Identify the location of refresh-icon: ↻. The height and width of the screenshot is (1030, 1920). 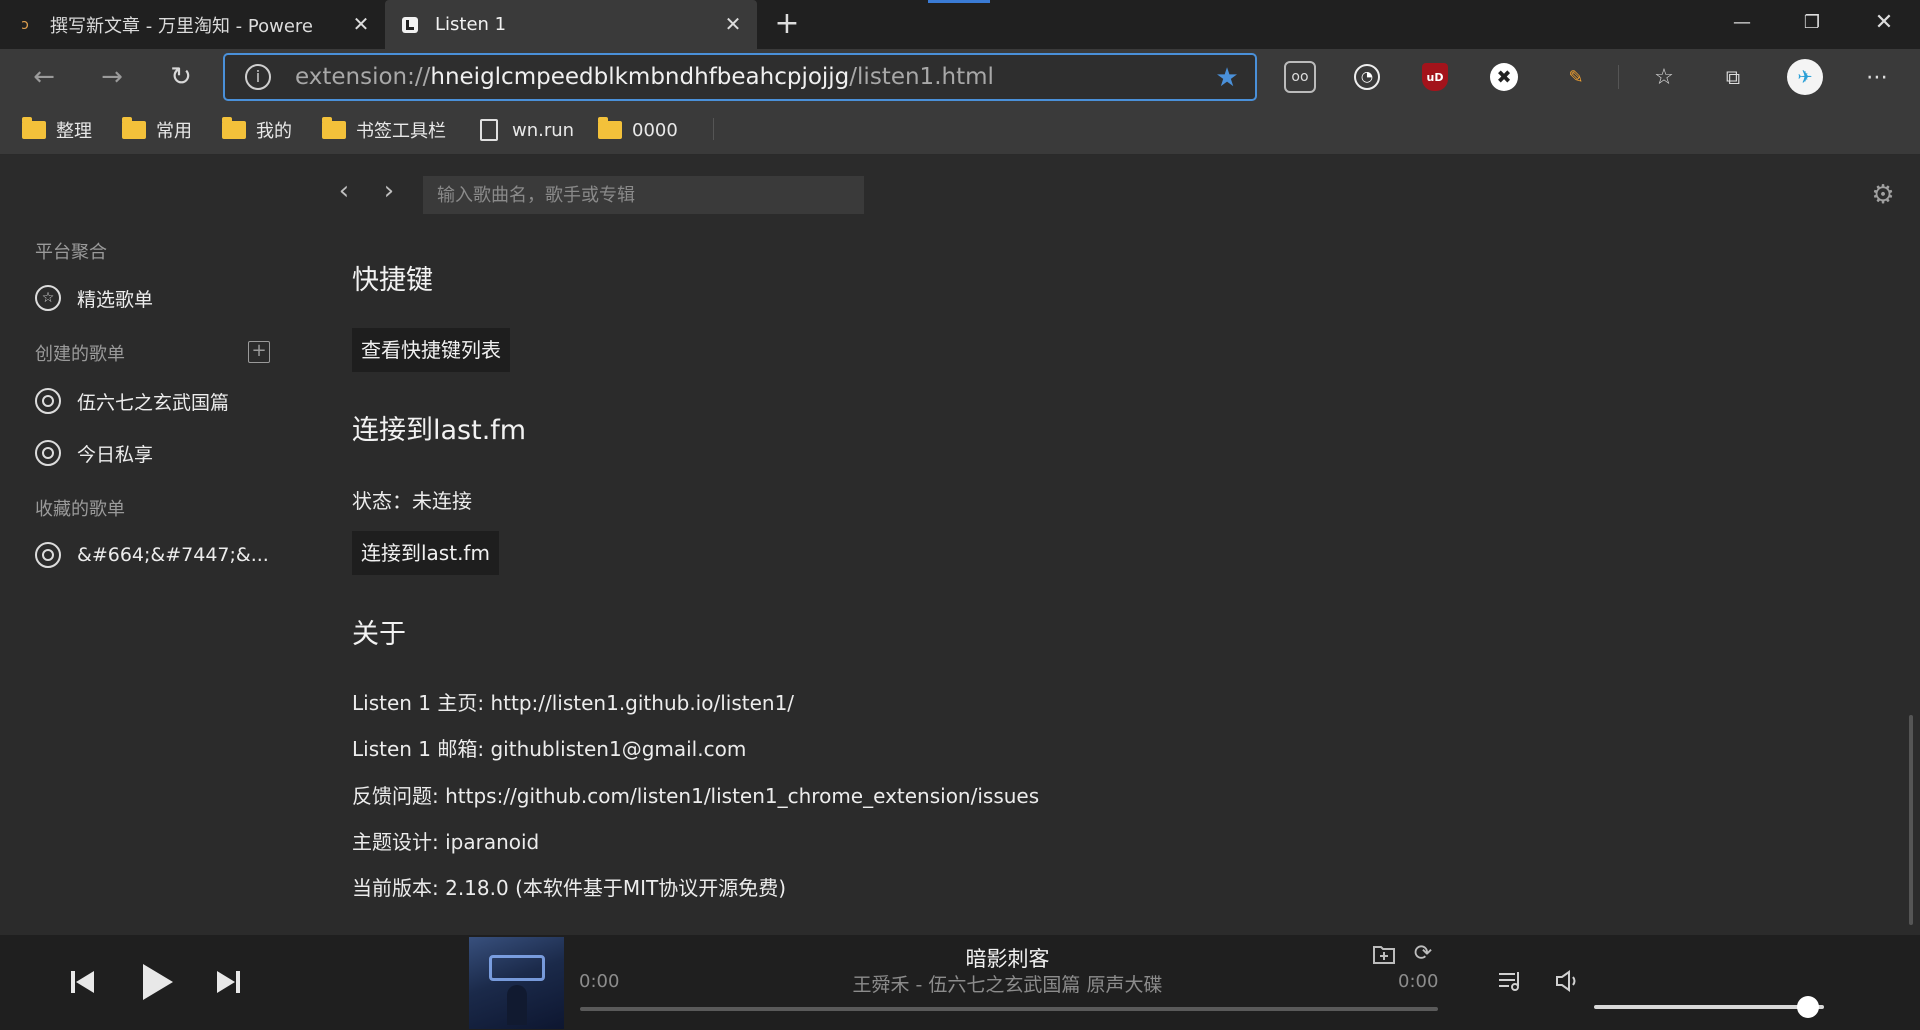
(181, 77).